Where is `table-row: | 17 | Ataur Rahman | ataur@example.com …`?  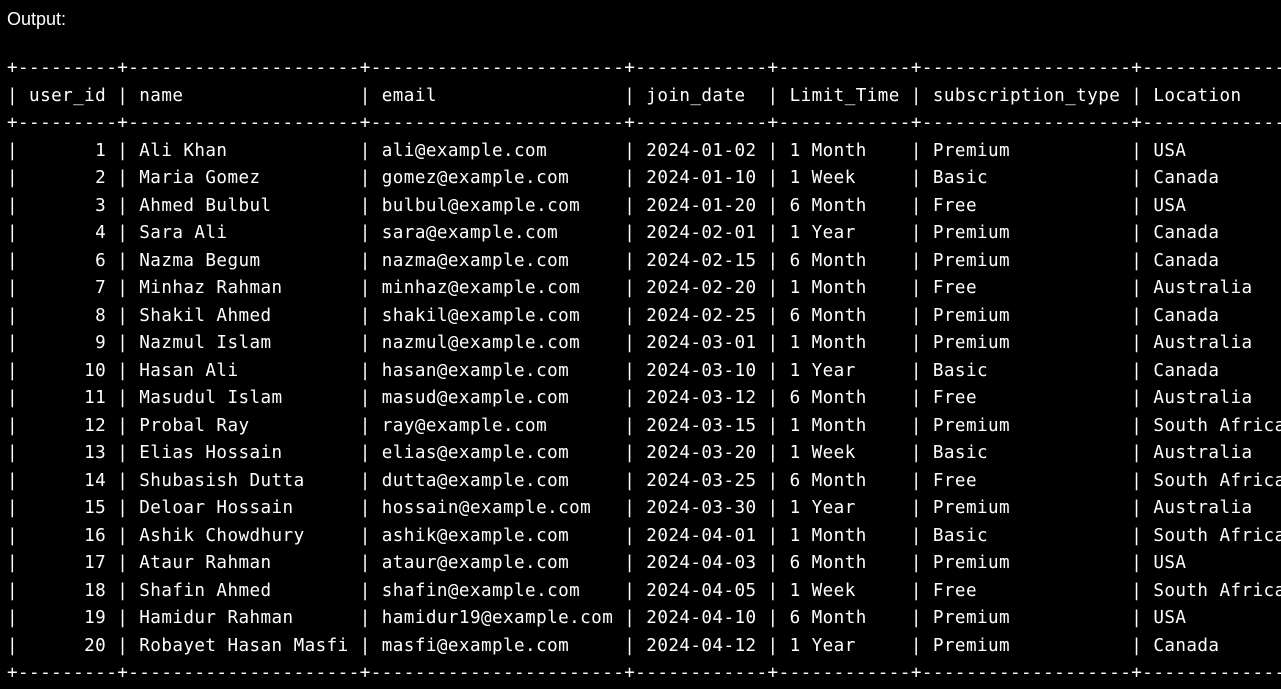
table-row: | 17 | Ataur Rahman | ataur@example.com … is located at coordinates (644, 563).